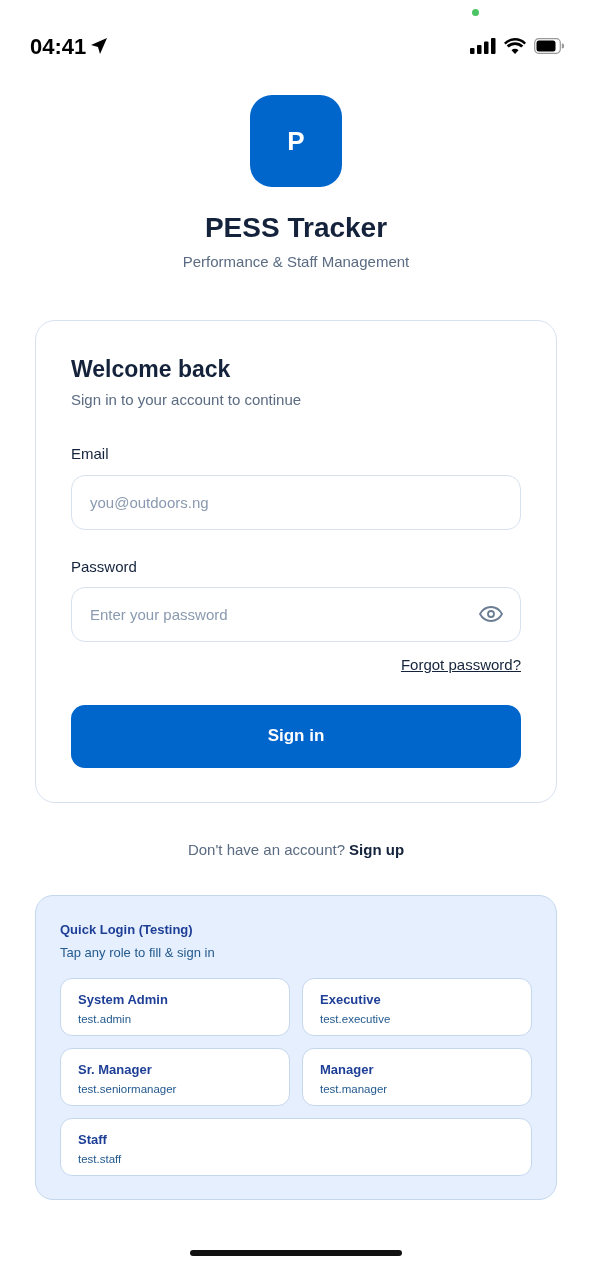 The image size is (592, 1280). Describe the element at coordinates (138, 952) in the screenshot. I see `panel-hint: Tap any role to fill & sign in` at that location.